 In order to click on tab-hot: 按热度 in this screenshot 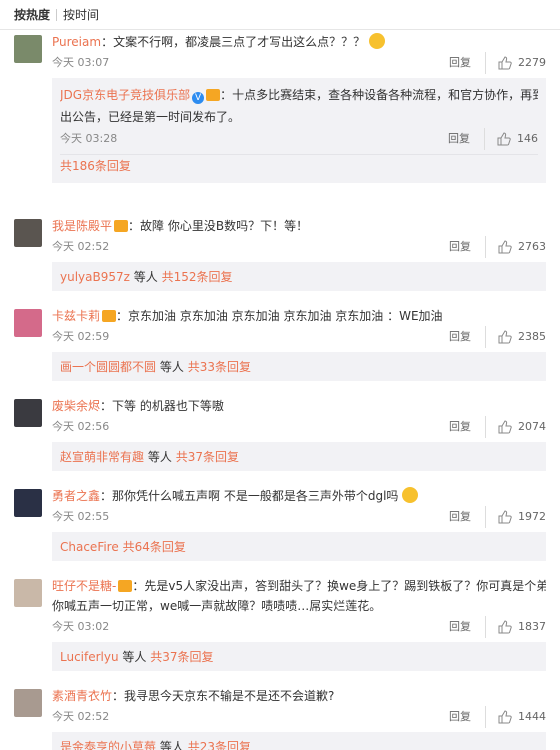, I will do `click(35, 14)`.